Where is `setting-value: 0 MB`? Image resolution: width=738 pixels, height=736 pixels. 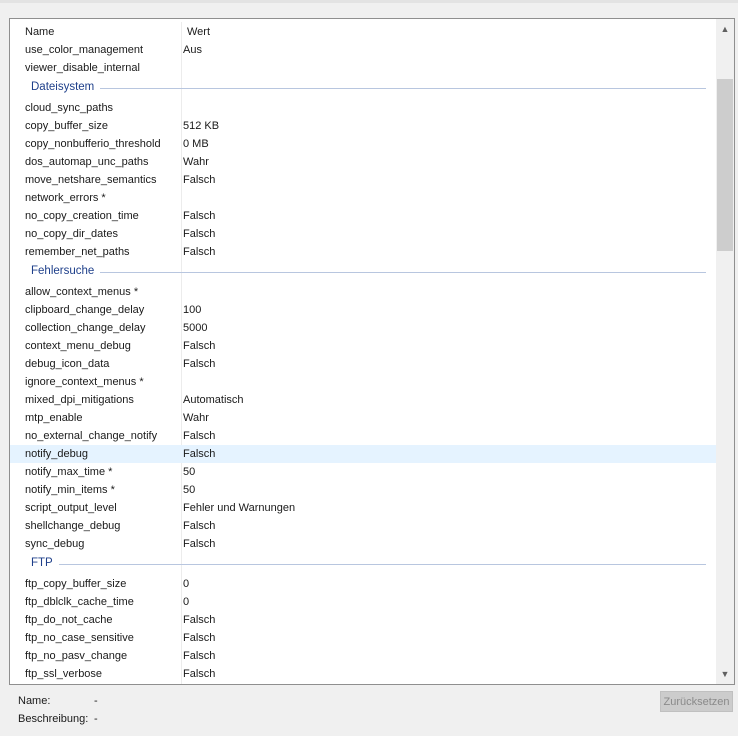 setting-value: 0 MB is located at coordinates (196, 144).